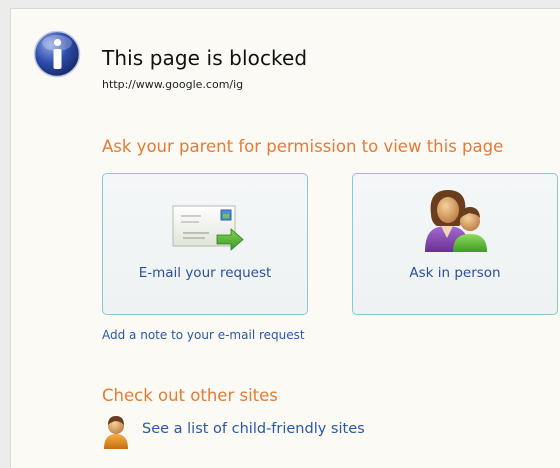  I want to click on info-icon, so click(57, 54).